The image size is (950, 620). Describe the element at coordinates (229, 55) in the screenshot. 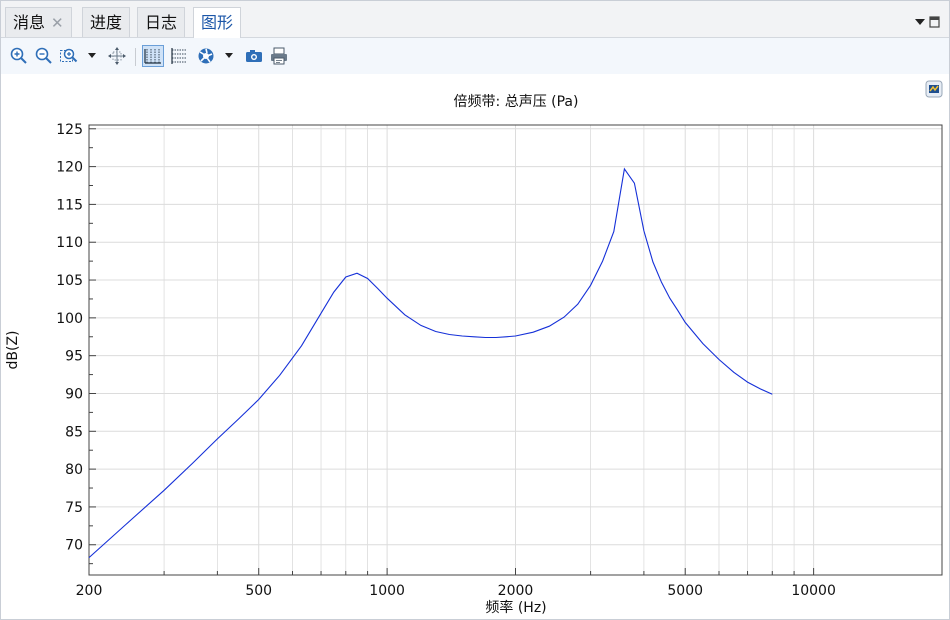

I see `scene-light-dropdown-icon` at that location.